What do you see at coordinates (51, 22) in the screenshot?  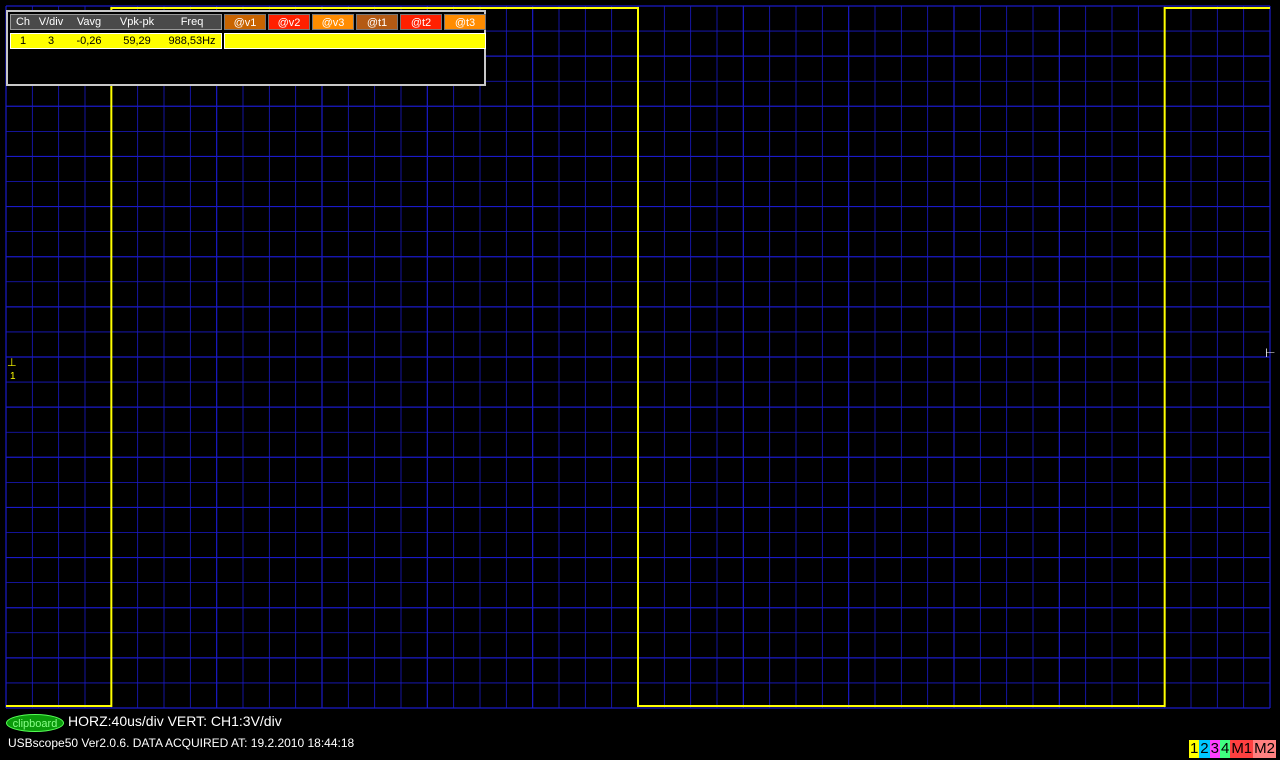 I see `header-vdiv: V/div` at bounding box center [51, 22].